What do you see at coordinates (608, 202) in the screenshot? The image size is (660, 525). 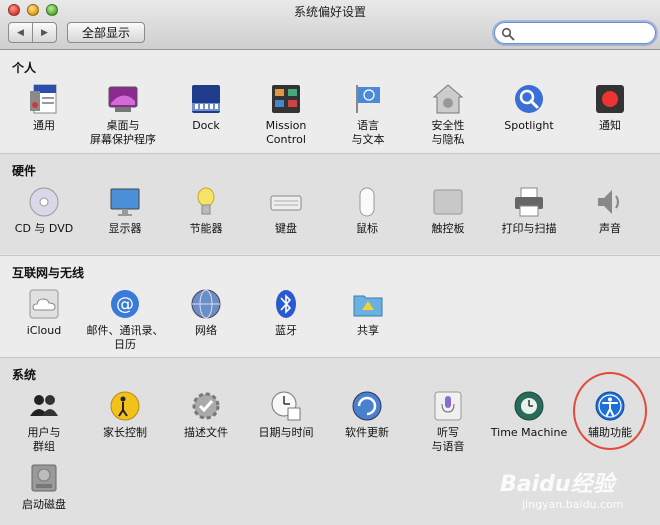 I see `sound-icon` at bounding box center [608, 202].